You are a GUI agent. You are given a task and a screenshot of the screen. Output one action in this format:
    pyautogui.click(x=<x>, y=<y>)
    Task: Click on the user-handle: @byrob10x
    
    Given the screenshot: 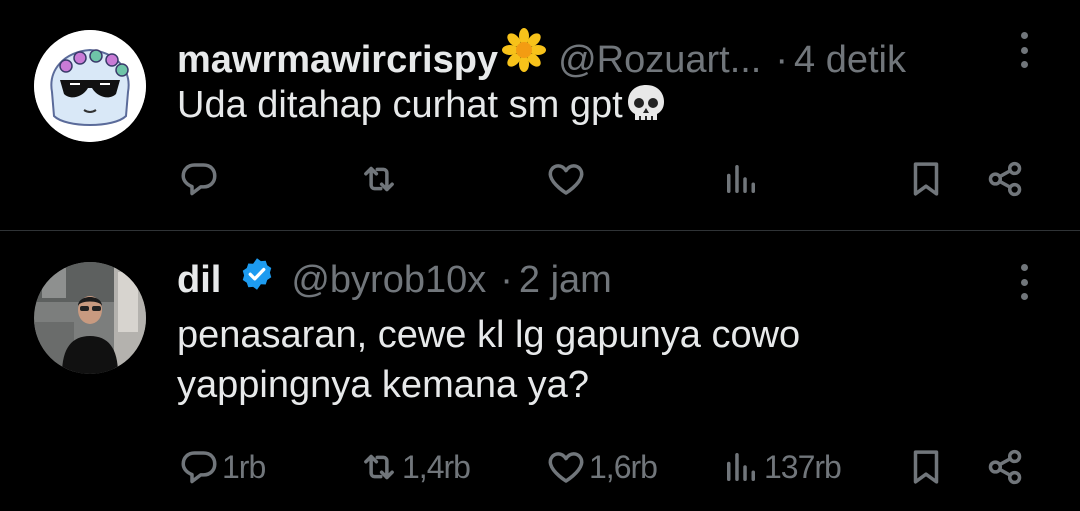 What is the action you would take?
    pyautogui.click(x=388, y=280)
    